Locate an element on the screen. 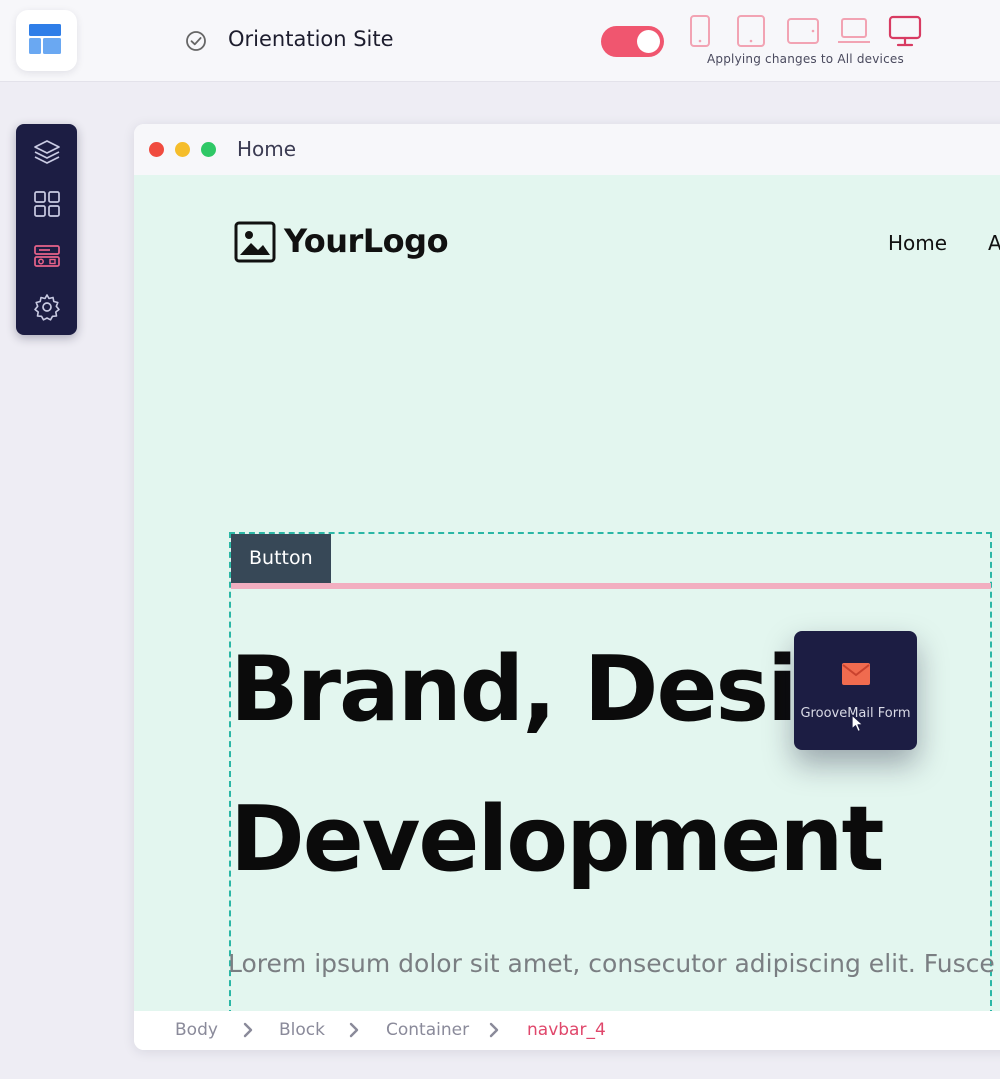 This screenshot has height=1079, width=1000. nav-link-home: Home is located at coordinates (917, 243).